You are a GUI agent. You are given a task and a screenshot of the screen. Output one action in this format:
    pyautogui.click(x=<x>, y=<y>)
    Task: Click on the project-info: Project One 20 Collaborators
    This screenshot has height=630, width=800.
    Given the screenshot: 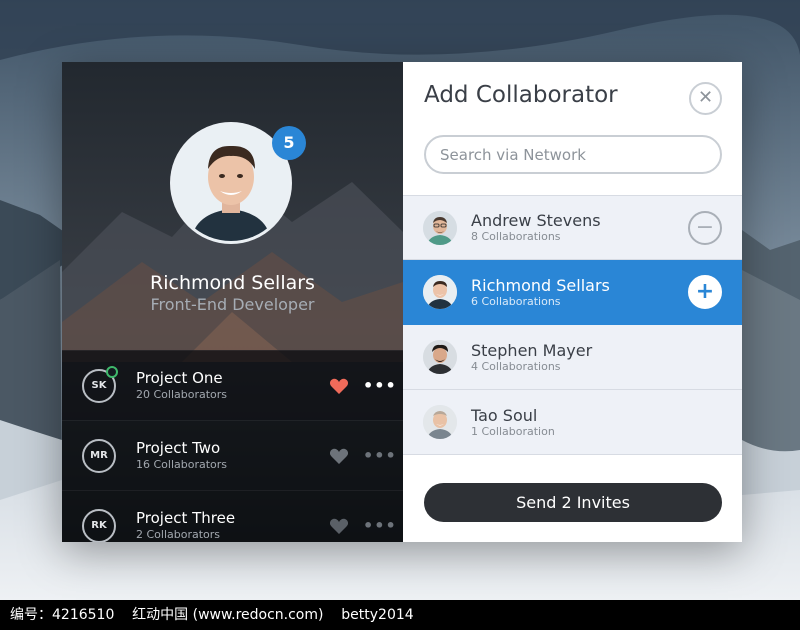 What is the action you would take?
    pyautogui.click(x=232, y=385)
    